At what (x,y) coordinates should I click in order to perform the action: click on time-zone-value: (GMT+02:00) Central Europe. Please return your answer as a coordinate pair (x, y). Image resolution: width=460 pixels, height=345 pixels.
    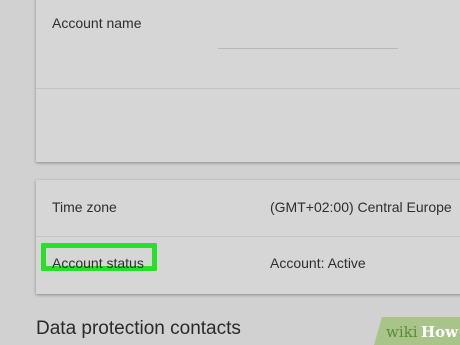
    Looking at the image, I should click on (361, 207).